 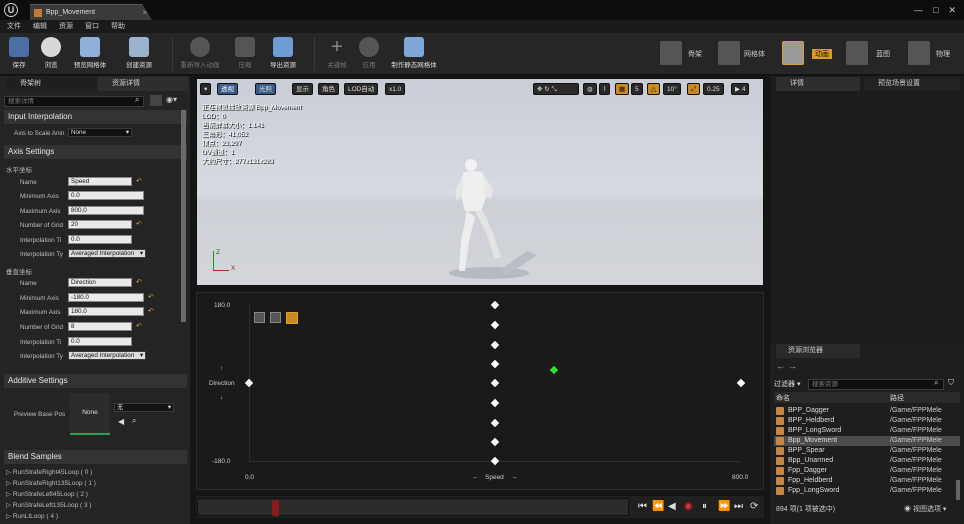 What do you see at coordinates (867, 471) in the screenshot?
I see `table-row: Fpp_Dagger/Game/FPPMele` at bounding box center [867, 471].